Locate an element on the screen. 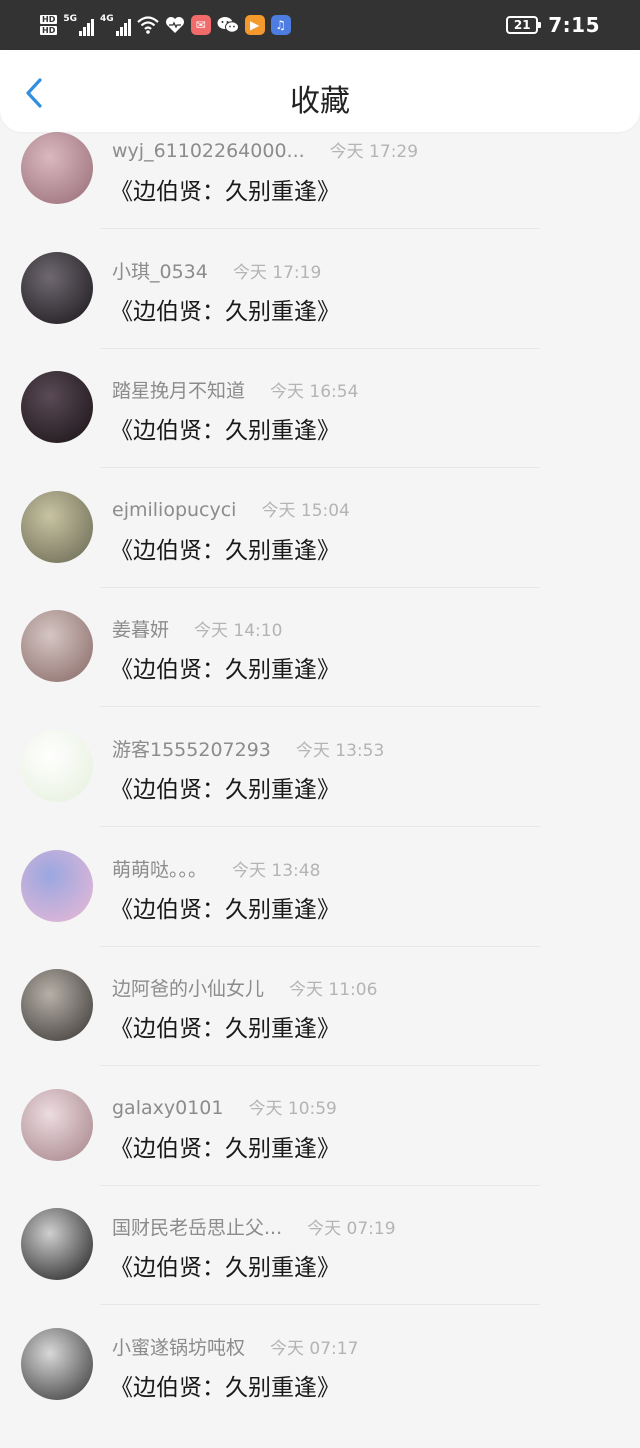  item-meta: ejmiliopucyci 今天 15:04 is located at coordinates (231, 508).